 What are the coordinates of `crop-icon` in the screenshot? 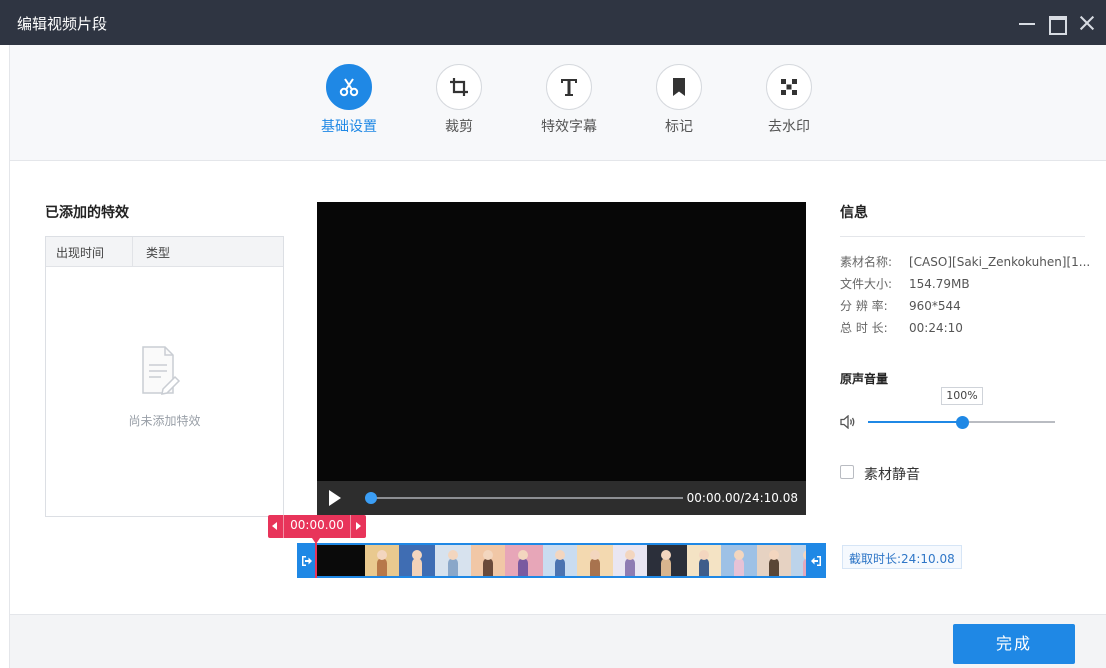 It's located at (459, 87).